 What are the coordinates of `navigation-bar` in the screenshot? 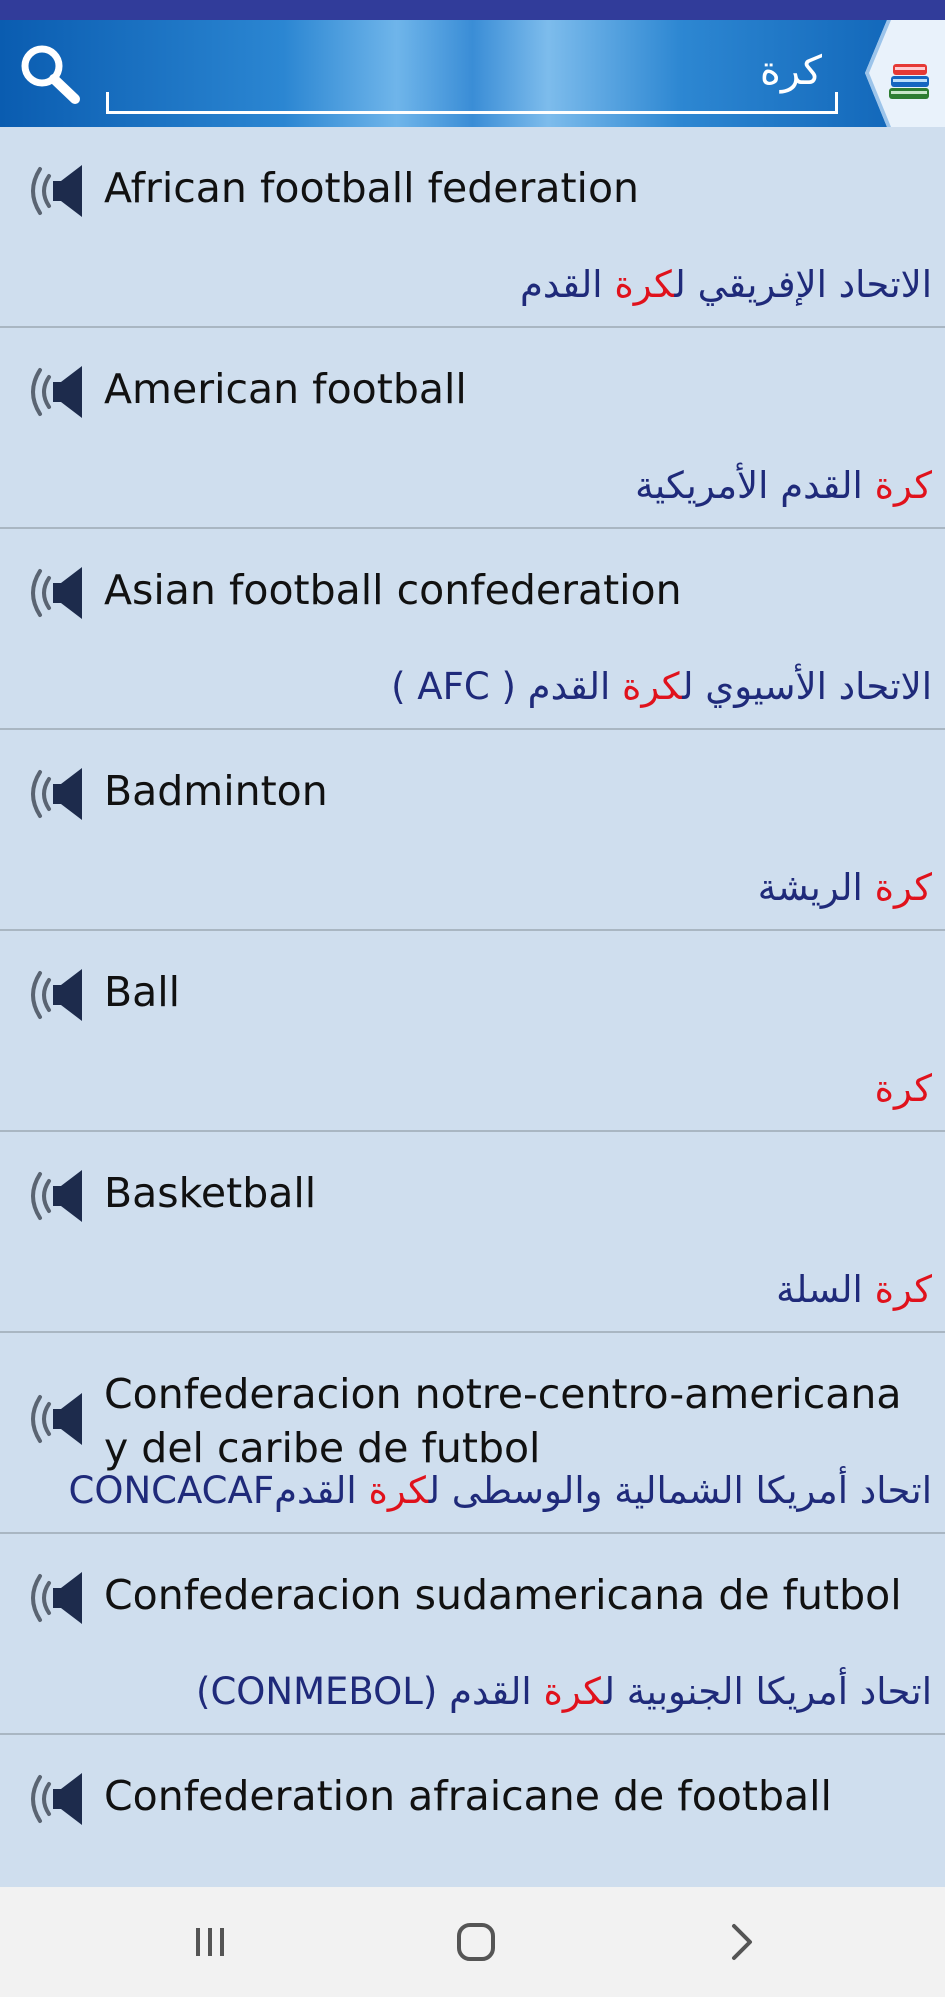 It's located at (472, 1942).